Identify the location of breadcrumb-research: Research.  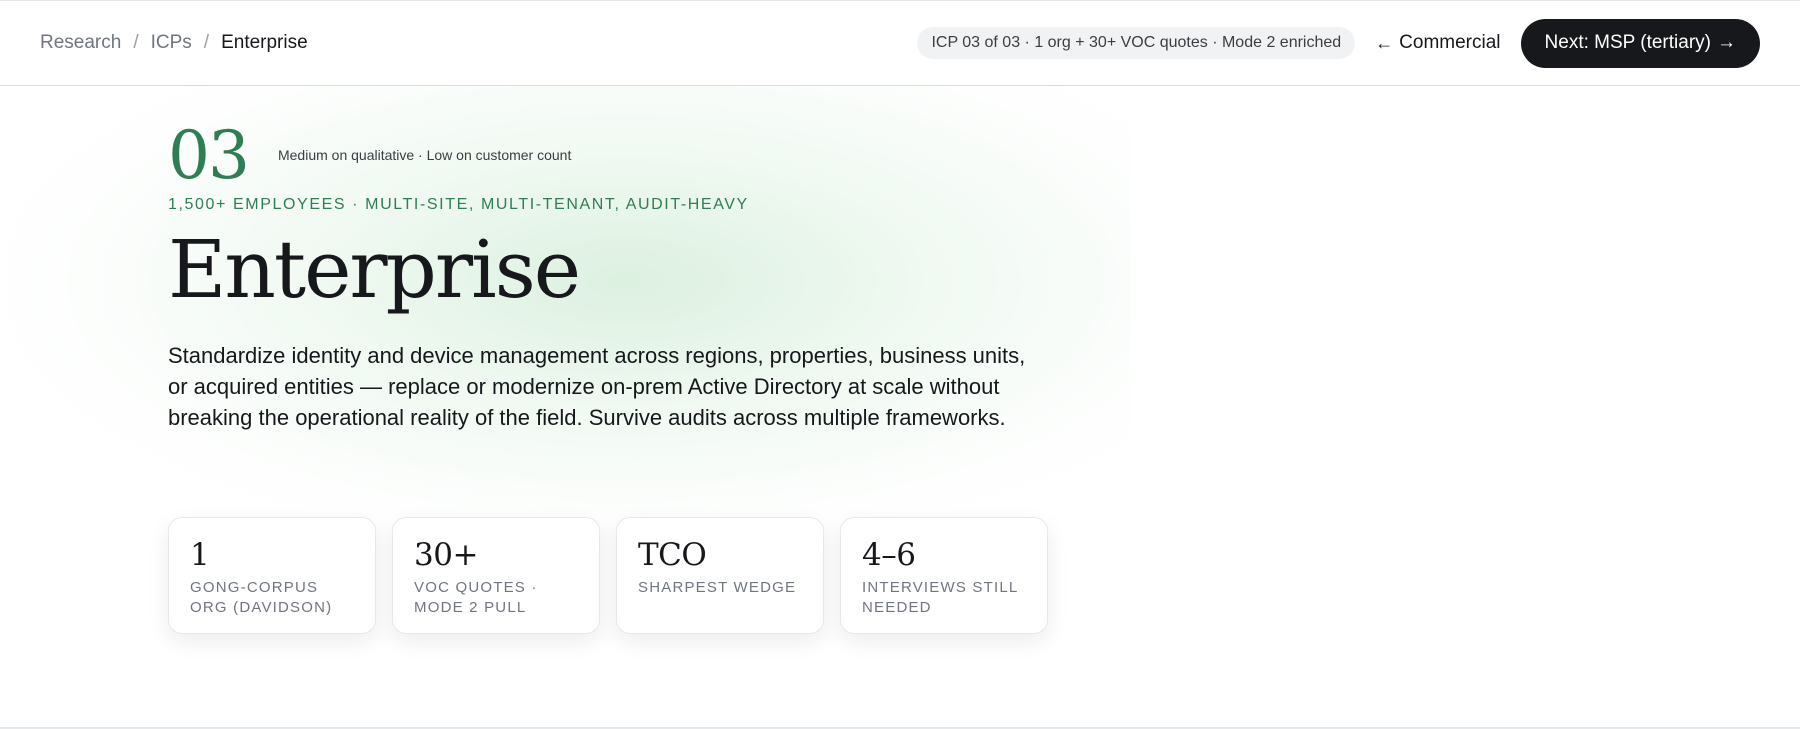
(80, 43).